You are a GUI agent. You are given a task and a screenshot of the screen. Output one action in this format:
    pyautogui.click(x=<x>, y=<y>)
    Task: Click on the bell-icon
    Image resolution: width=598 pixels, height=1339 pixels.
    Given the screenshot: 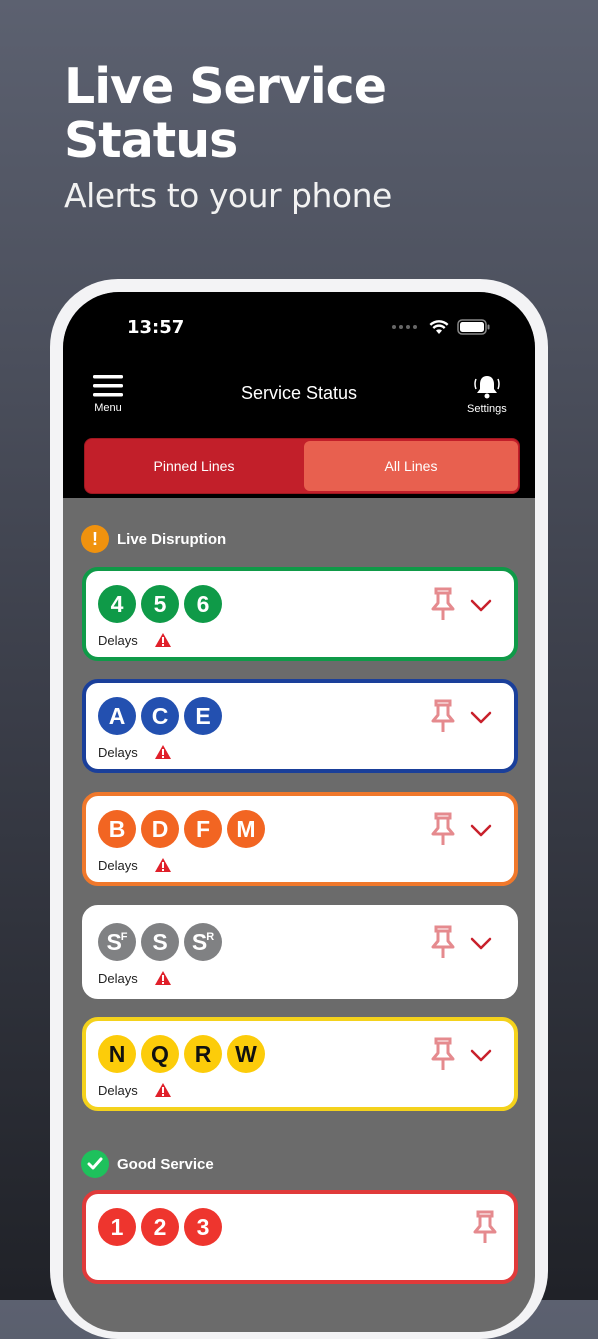 What is the action you would take?
    pyautogui.click(x=487, y=387)
    